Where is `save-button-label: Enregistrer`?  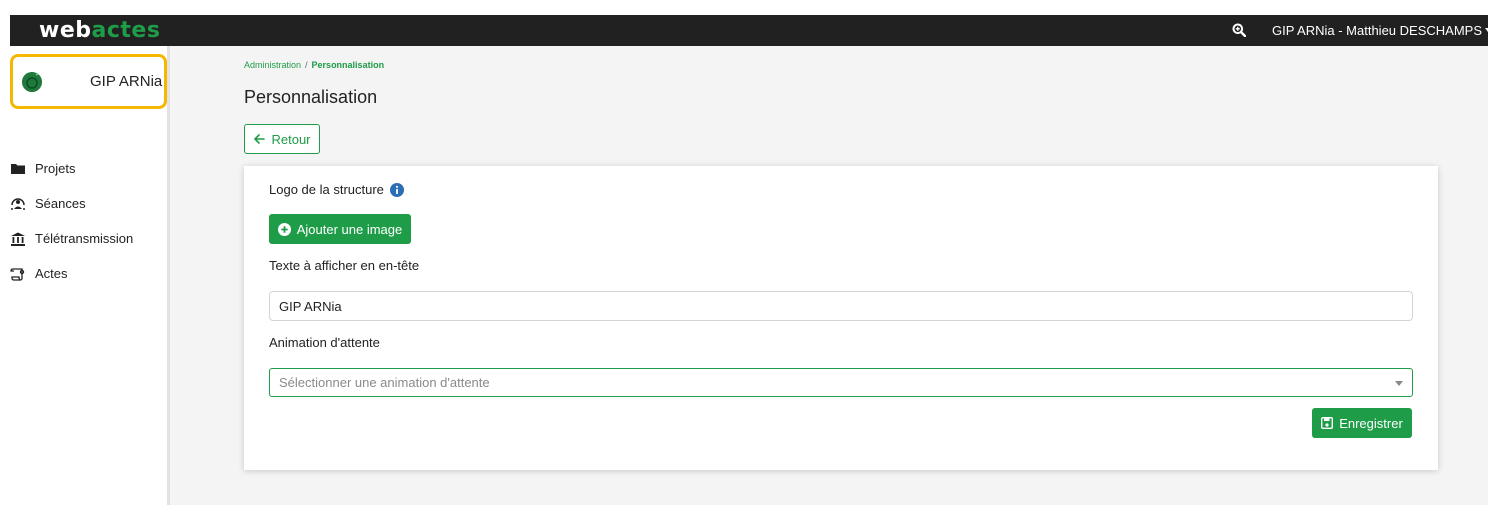
save-button-label: Enregistrer is located at coordinates (1371, 423).